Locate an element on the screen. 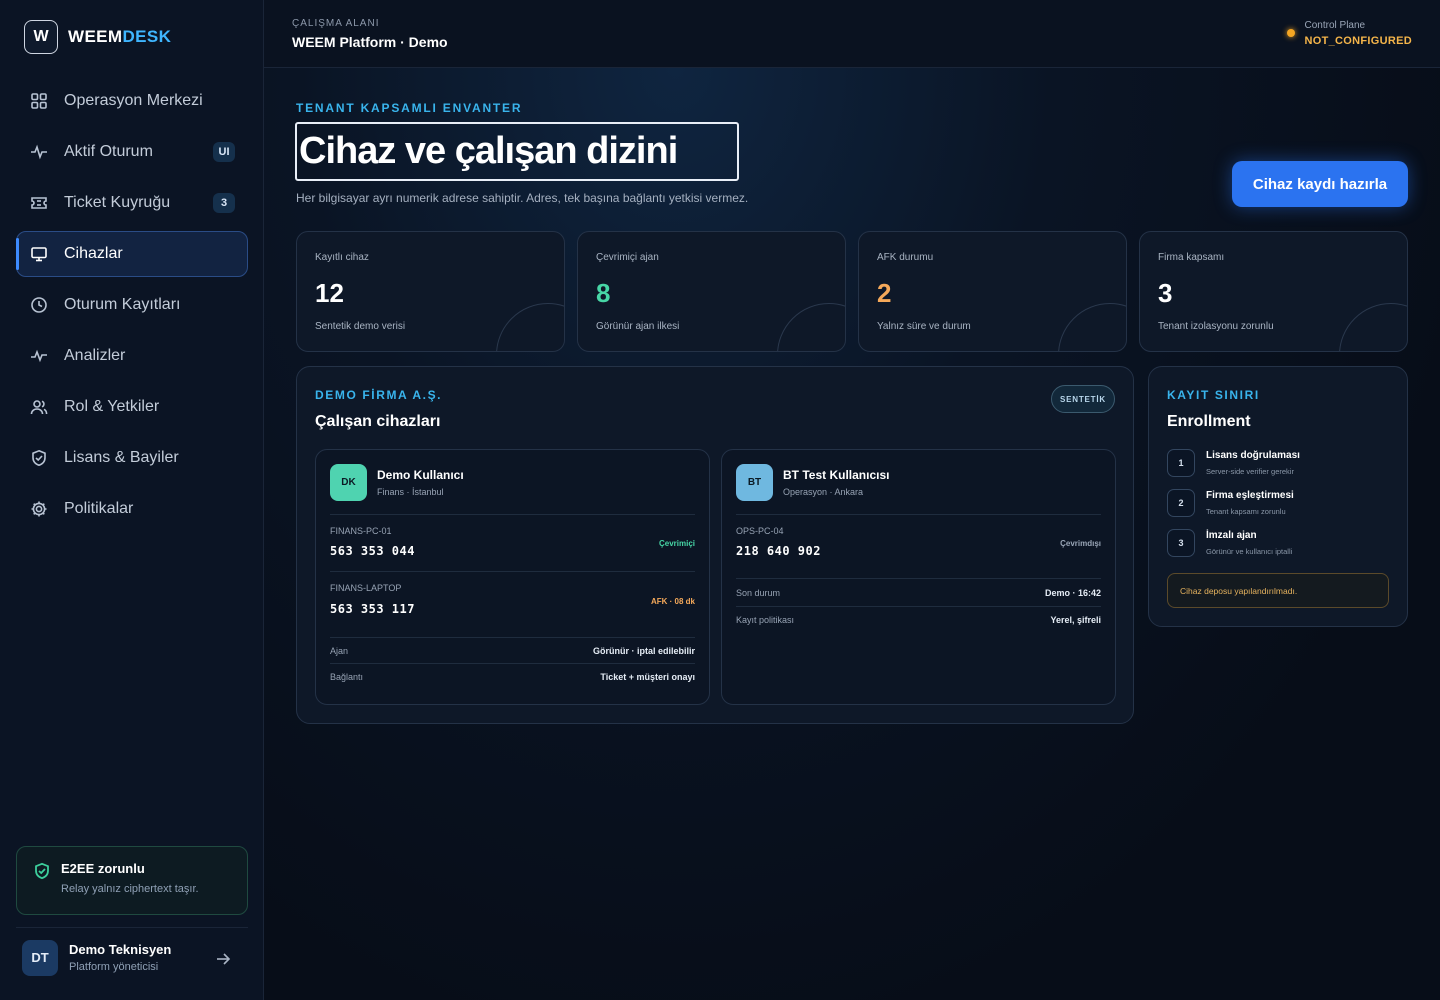 The width and height of the screenshot is (1440, 1000). kv-key: Kayıt politikası is located at coordinates (765, 620).